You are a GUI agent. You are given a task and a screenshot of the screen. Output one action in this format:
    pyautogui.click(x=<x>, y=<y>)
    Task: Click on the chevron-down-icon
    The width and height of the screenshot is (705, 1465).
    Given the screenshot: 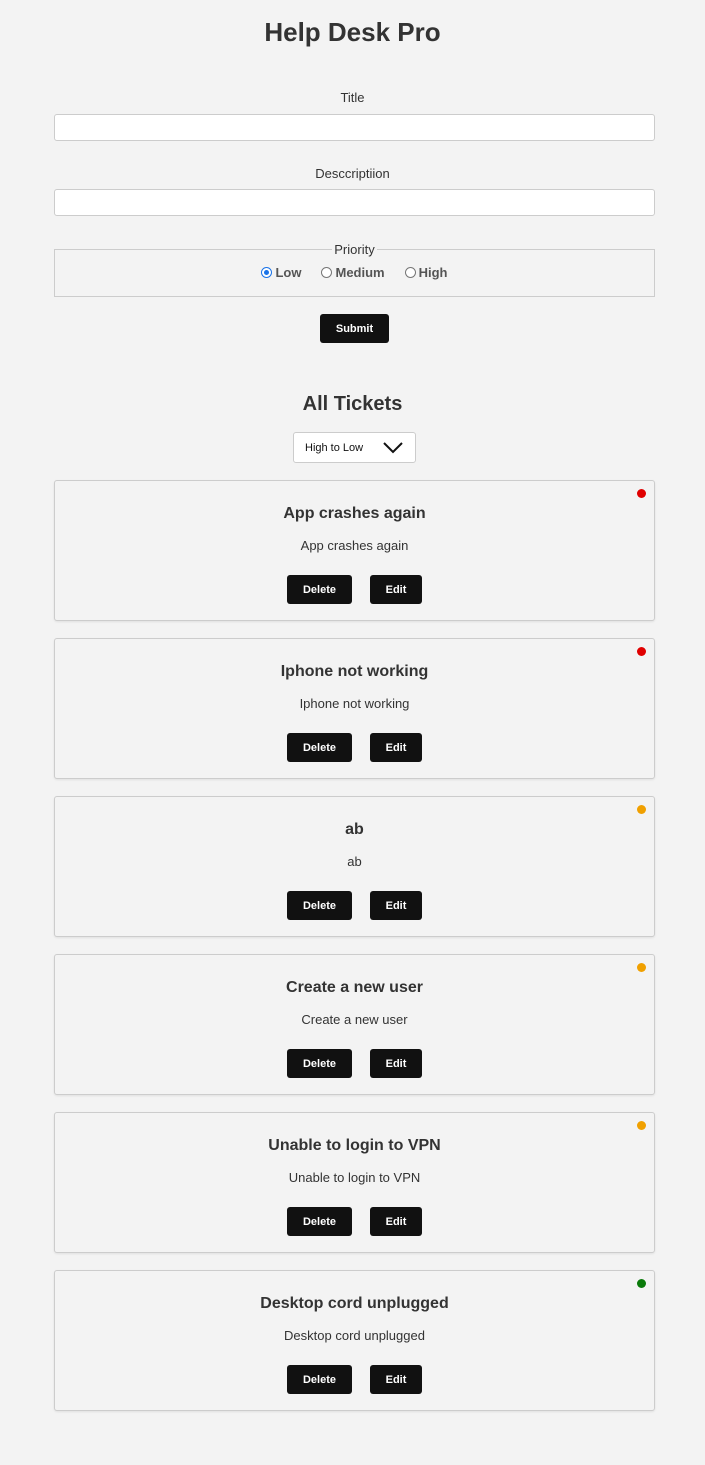 What is the action you would take?
    pyautogui.click(x=393, y=448)
    